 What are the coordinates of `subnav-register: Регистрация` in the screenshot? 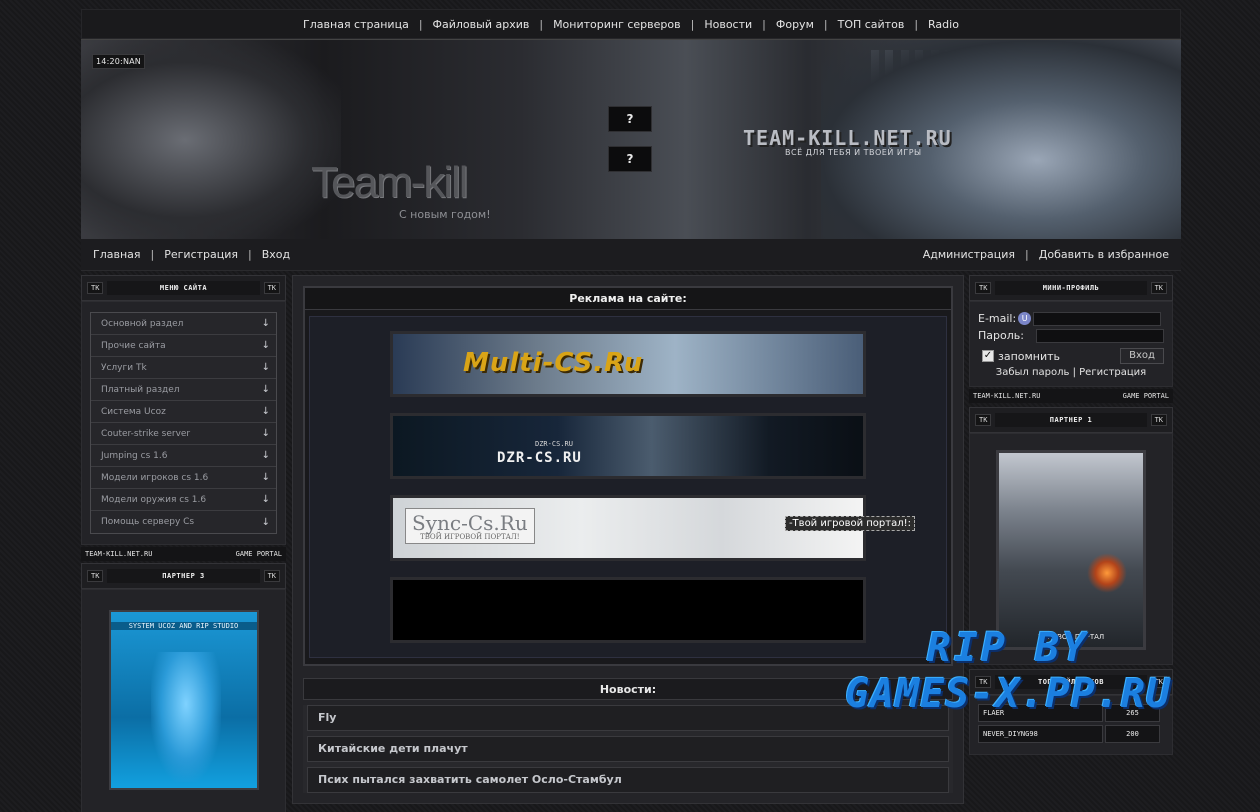 It's located at (201, 254).